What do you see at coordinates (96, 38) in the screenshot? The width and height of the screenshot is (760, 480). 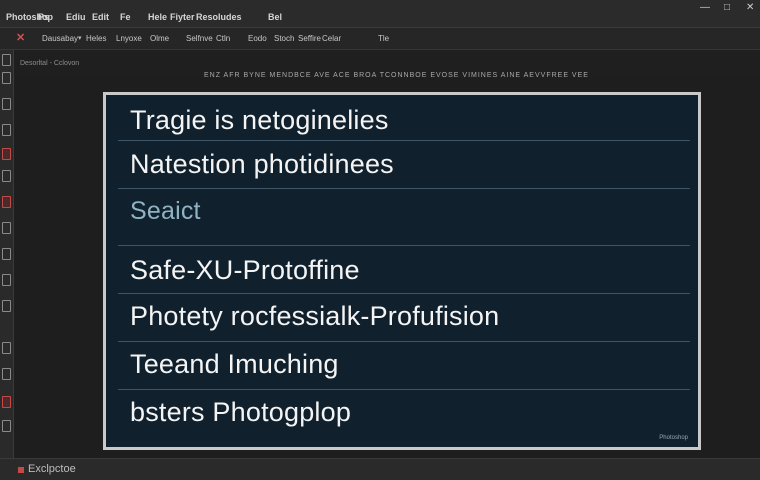 I see `option-item: Heles` at bounding box center [96, 38].